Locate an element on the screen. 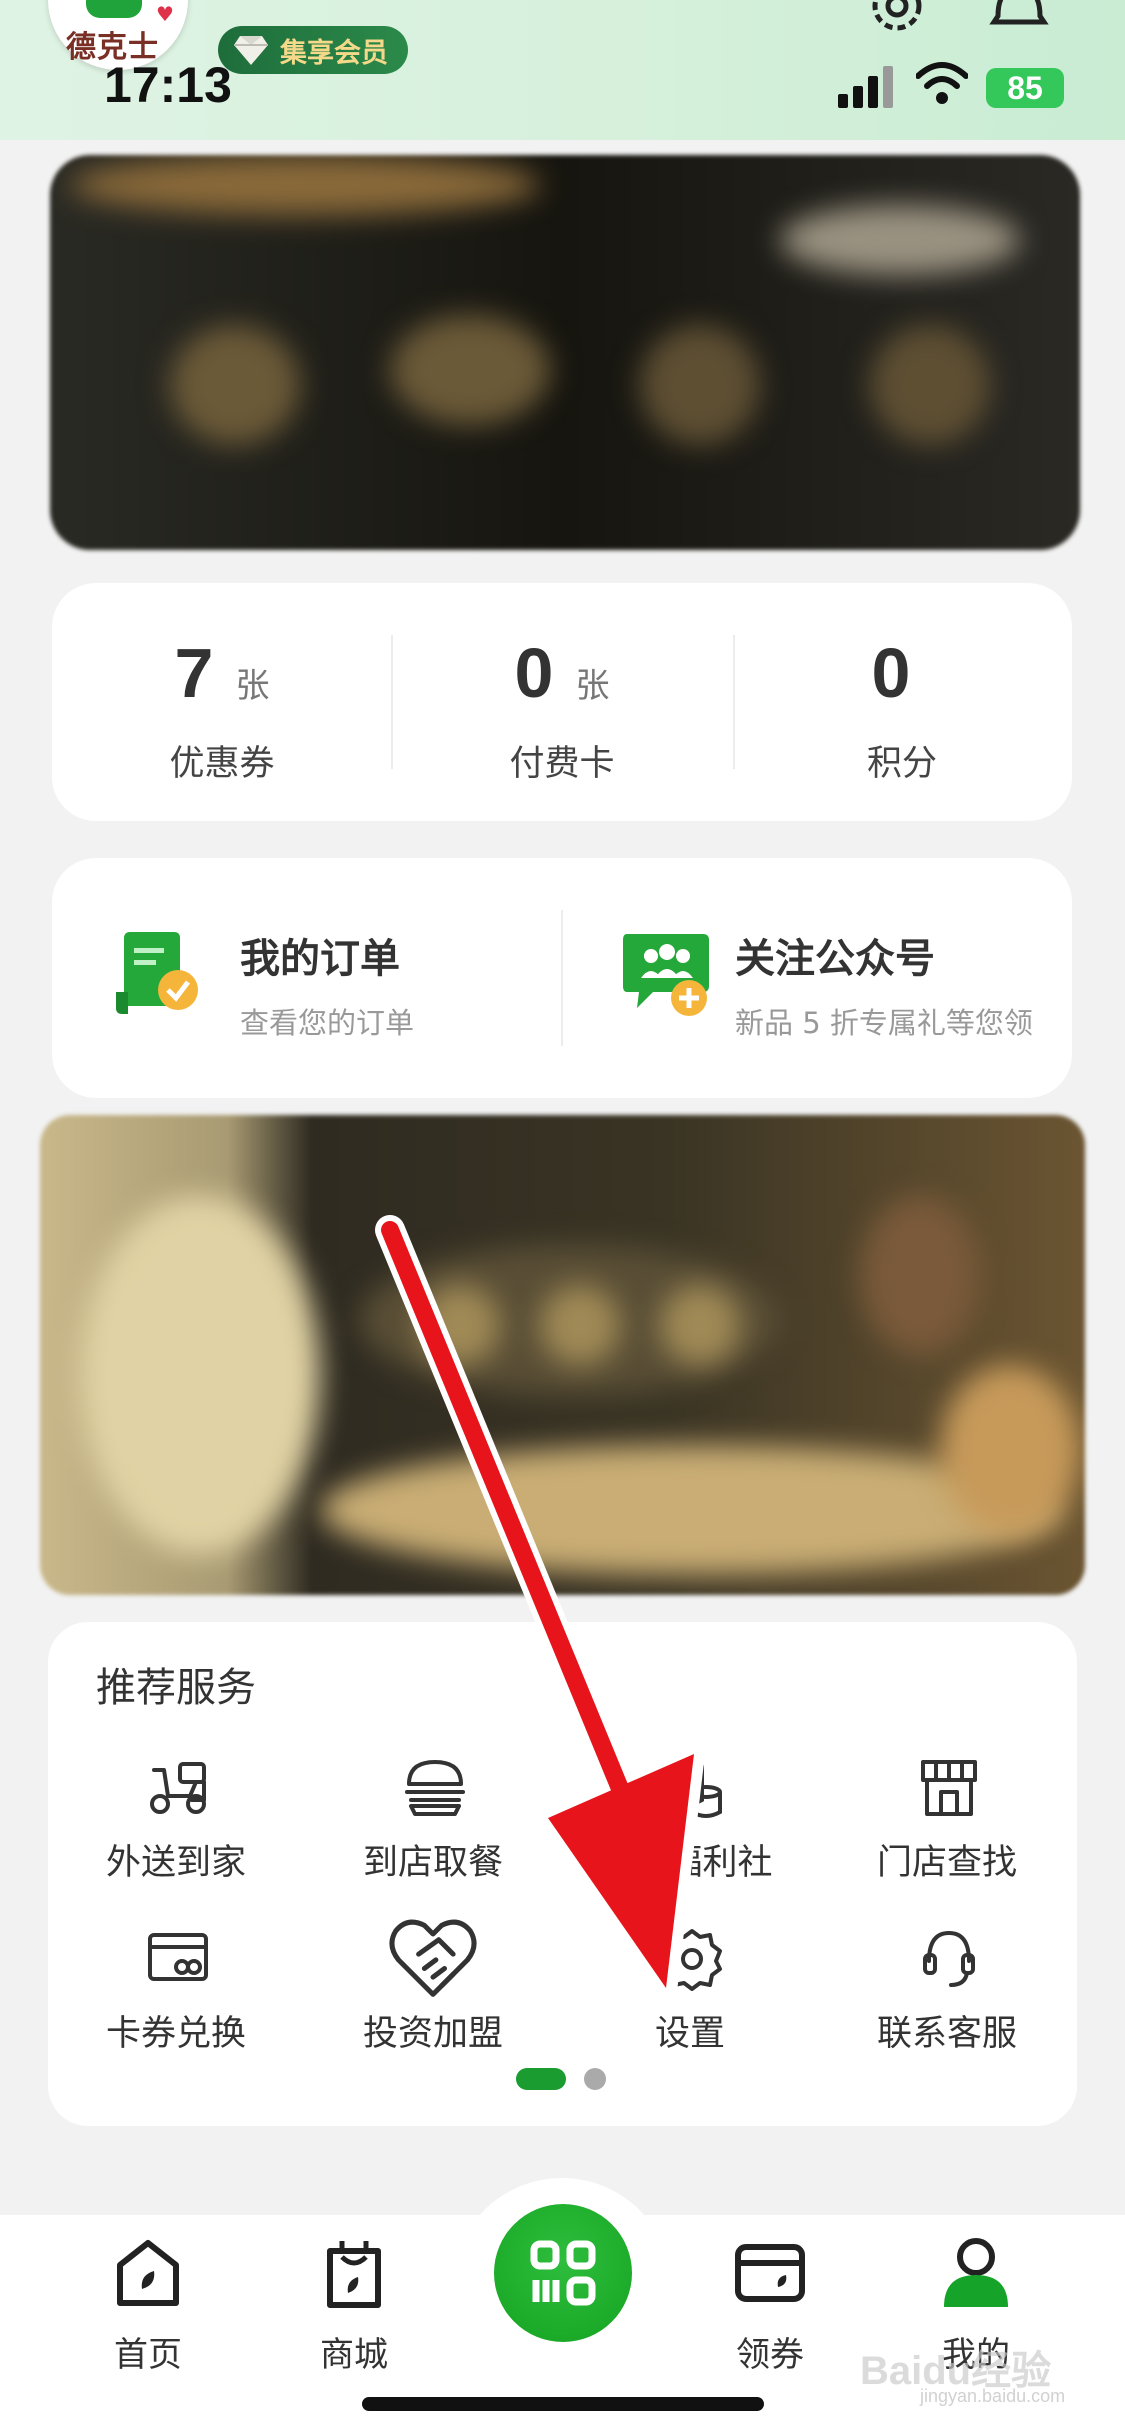  diamond-icon is located at coordinates (251, 50).